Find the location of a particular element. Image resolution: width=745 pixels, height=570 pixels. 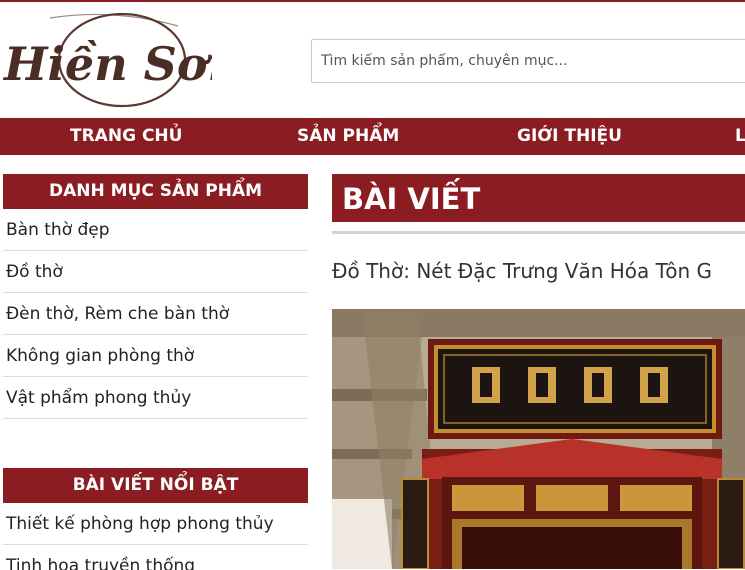

category-item-worship-room: Không gian phòng thờ is located at coordinates (155, 356).